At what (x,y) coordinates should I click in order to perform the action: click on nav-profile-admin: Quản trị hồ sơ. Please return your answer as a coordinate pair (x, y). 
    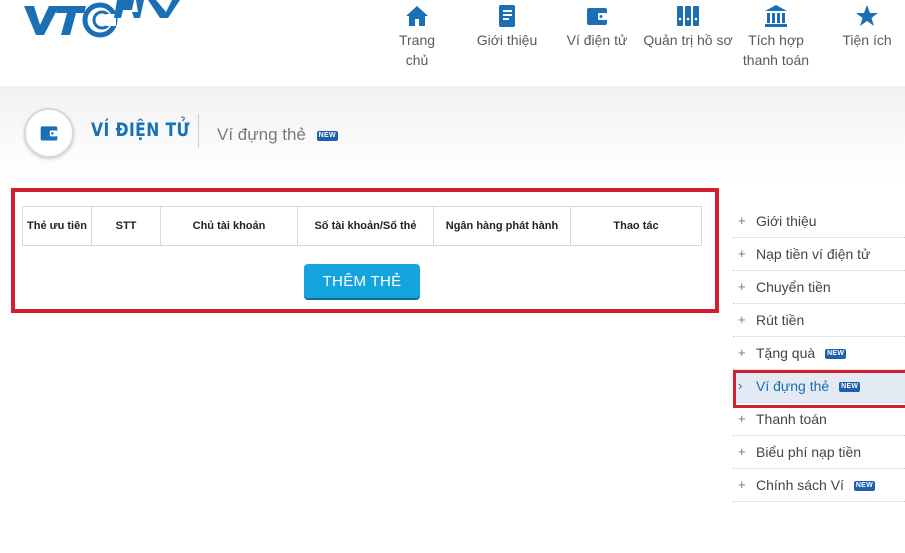
    Looking at the image, I should click on (688, 25).